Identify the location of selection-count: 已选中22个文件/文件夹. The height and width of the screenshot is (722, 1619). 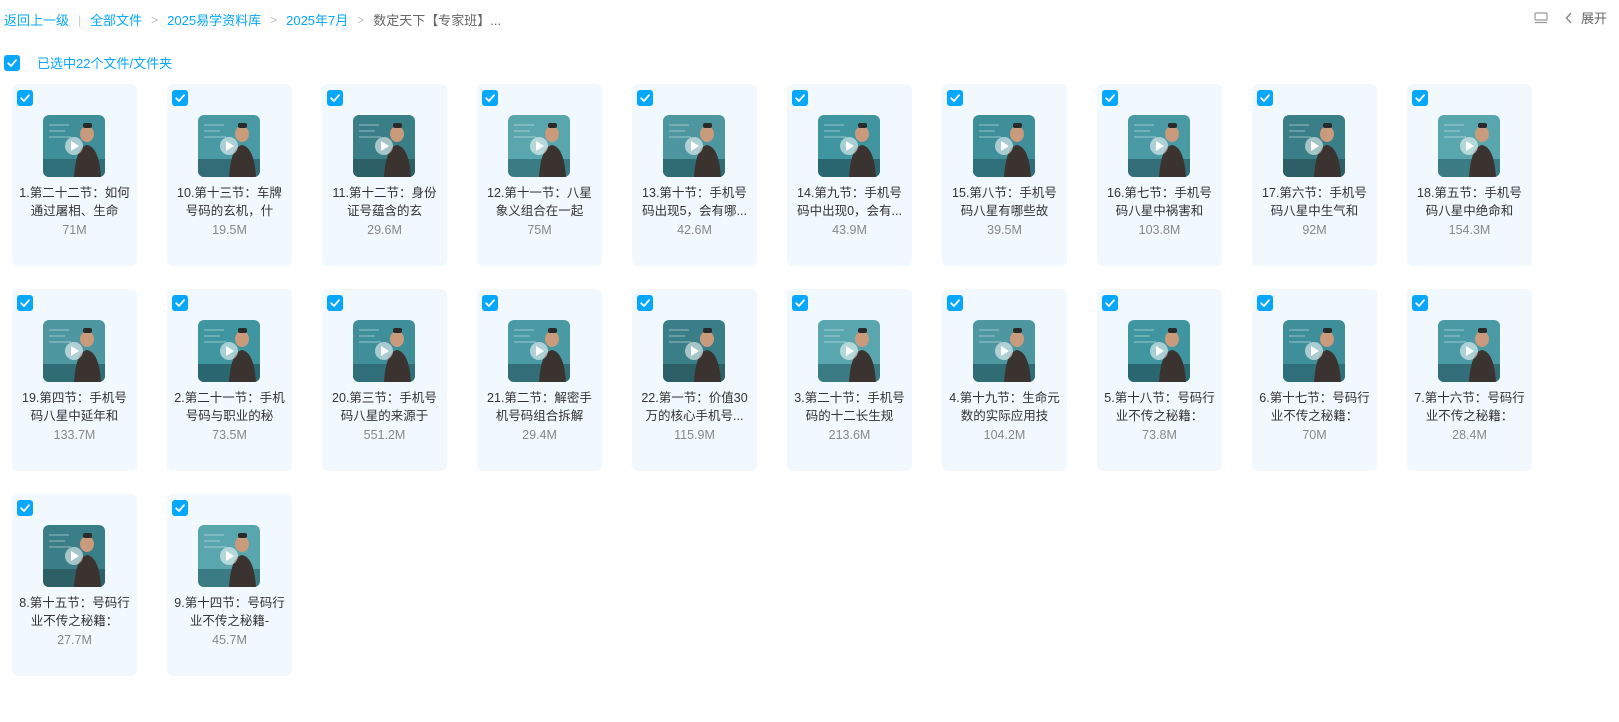
(105, 63).